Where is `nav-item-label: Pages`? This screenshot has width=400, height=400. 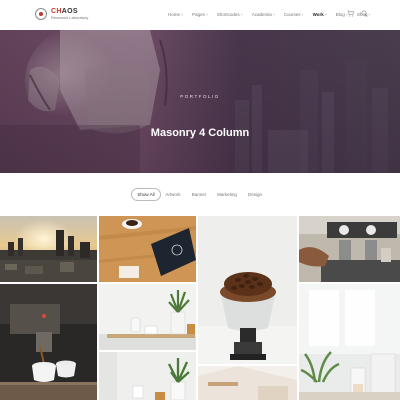 nav-item-label: Pages is located at coordinates (198, 14).